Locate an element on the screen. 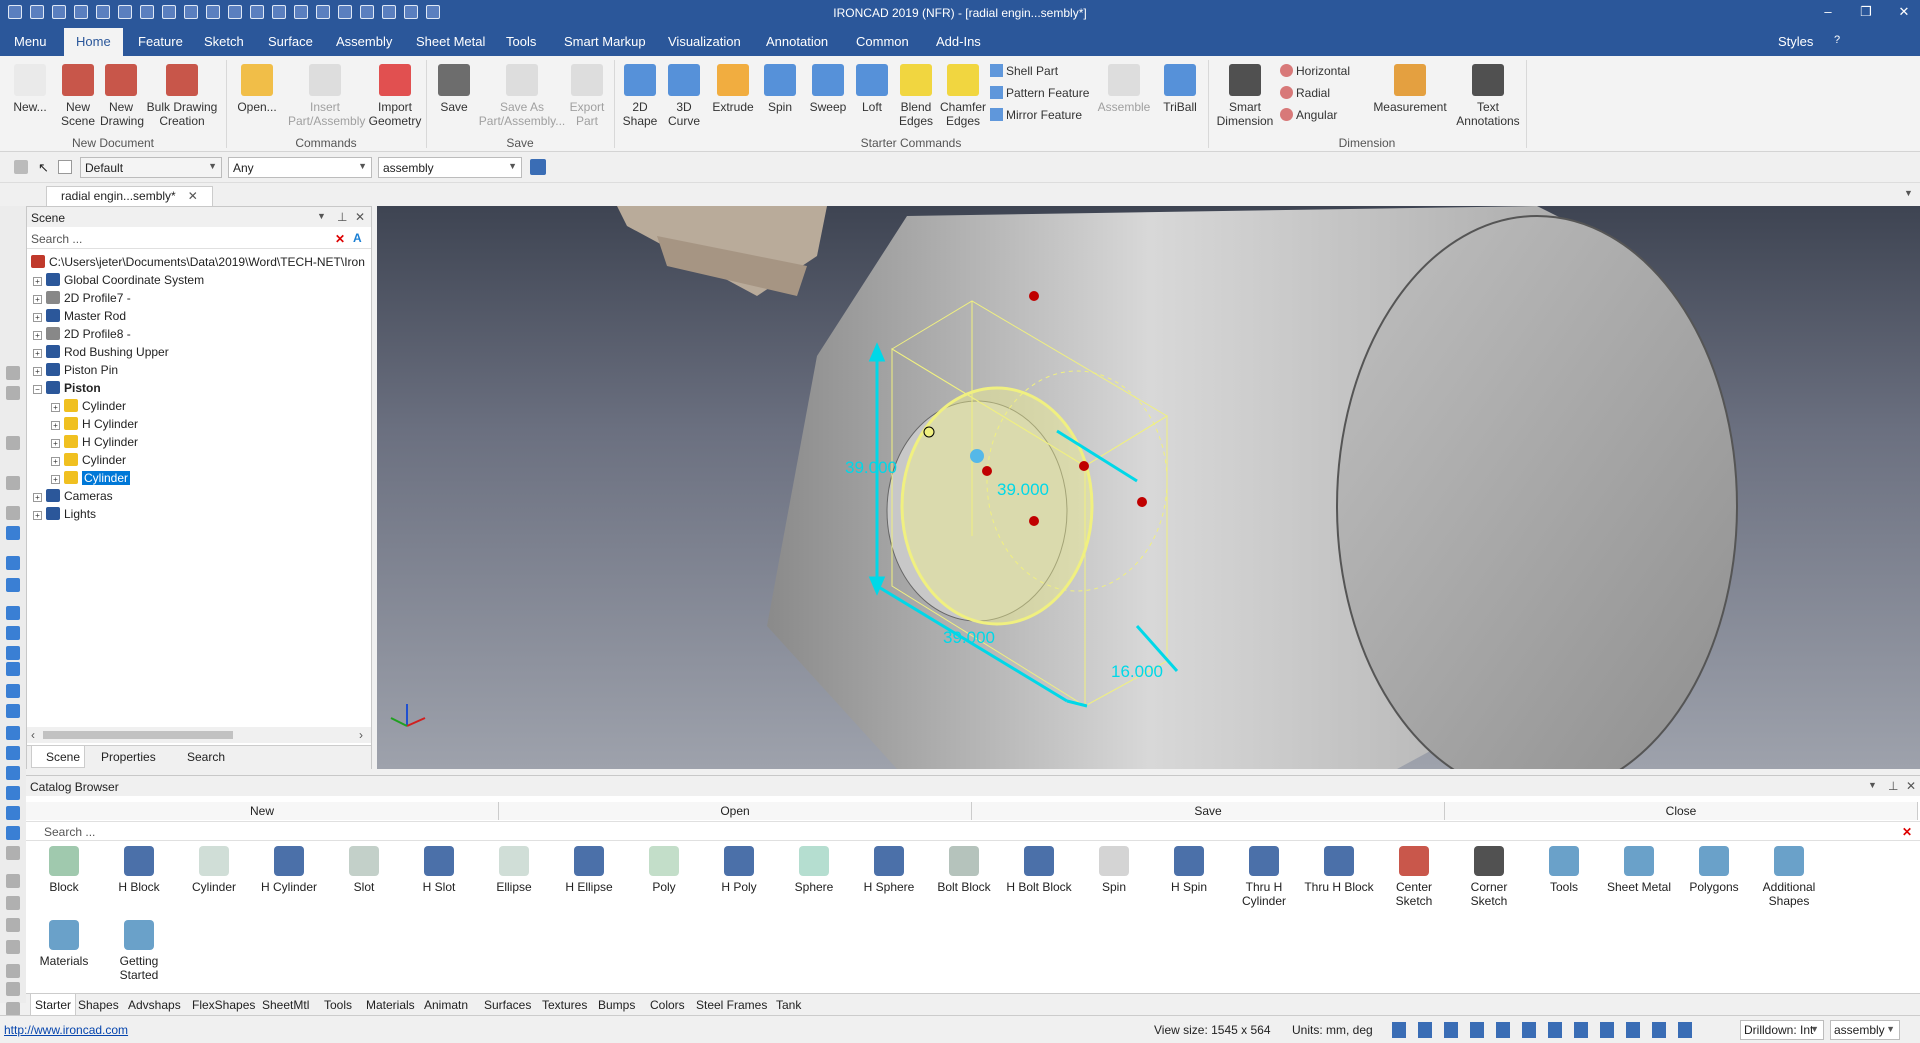 Image resolution: width=1920 pixels, height=1043 pixels. ribbon-button-assemble: Assemble is located at coordinates (1124, 89).